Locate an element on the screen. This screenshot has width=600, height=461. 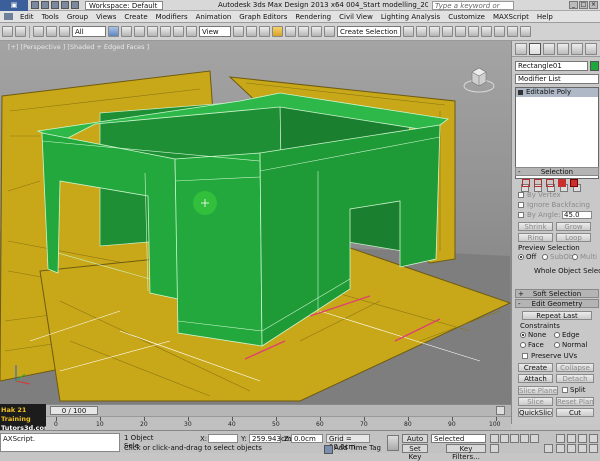
shrink-button: Shrink is located at coordinates (535, 226).